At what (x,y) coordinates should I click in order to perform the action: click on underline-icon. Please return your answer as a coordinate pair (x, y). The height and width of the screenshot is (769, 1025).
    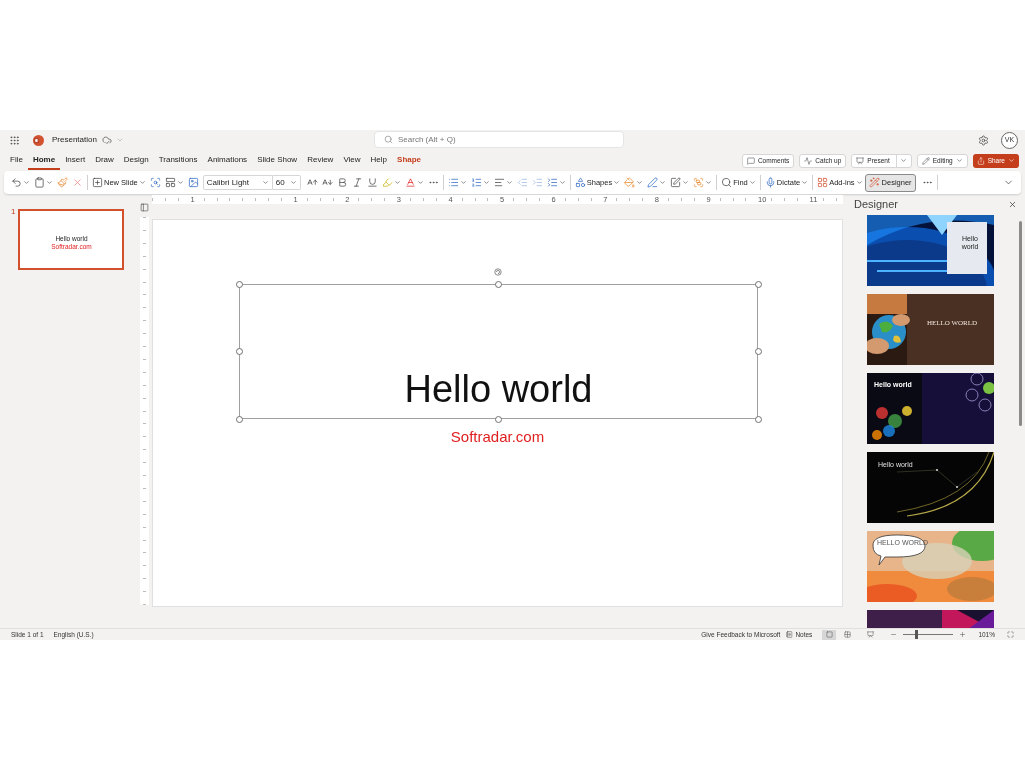
    Looking at the image, I should click on (372, 182).